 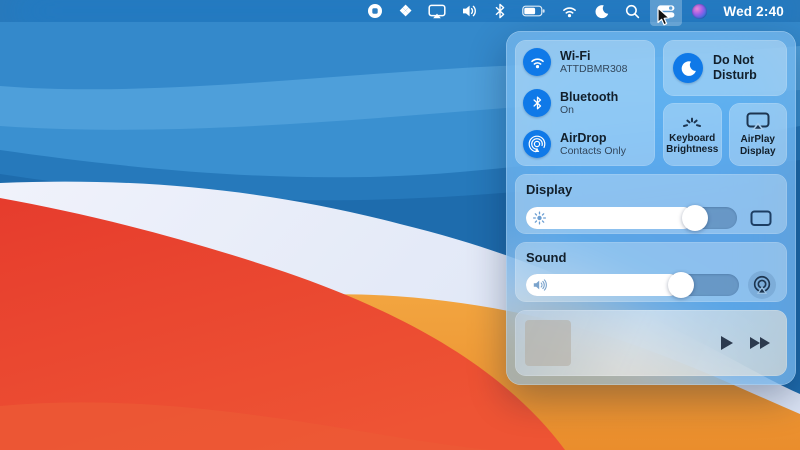 What do you see at coordinates (651, 343) in the screenshot?
I see `media-player-card` at bounding box center [651, 343].